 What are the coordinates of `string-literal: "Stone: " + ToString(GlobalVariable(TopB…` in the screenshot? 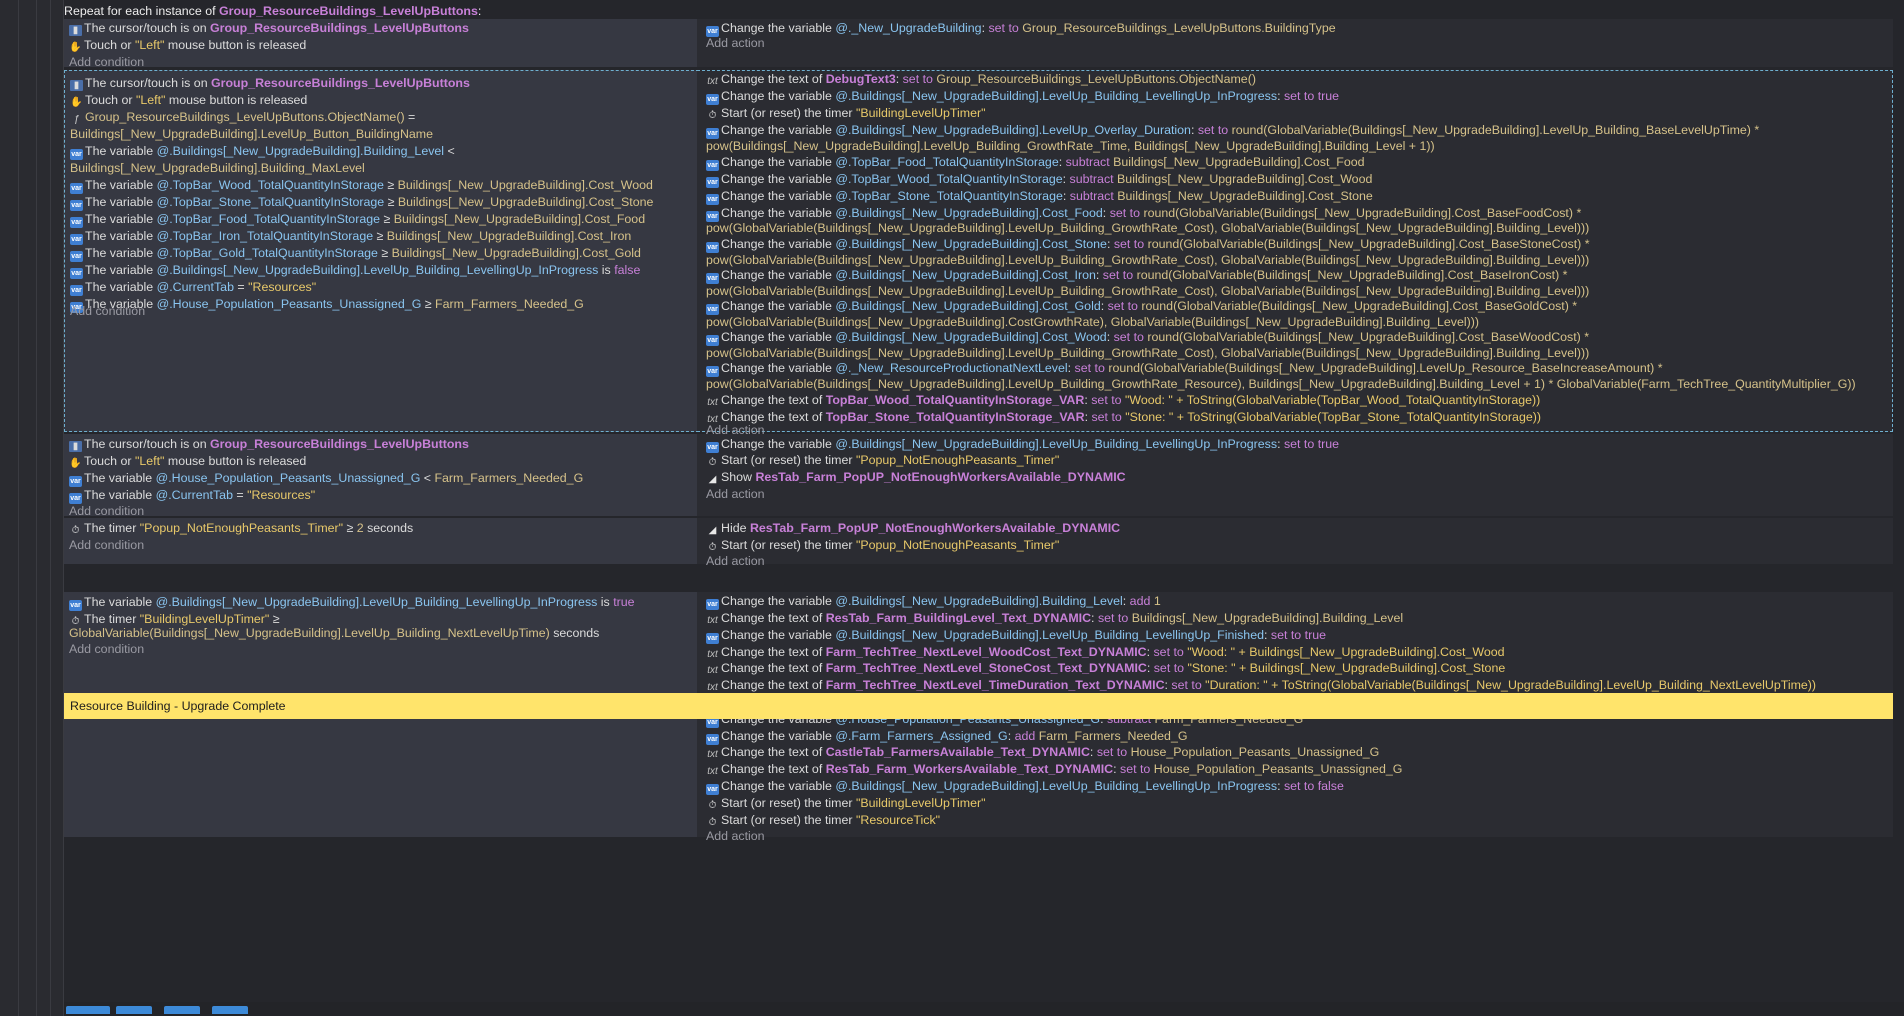 It's located at (1333, 417).